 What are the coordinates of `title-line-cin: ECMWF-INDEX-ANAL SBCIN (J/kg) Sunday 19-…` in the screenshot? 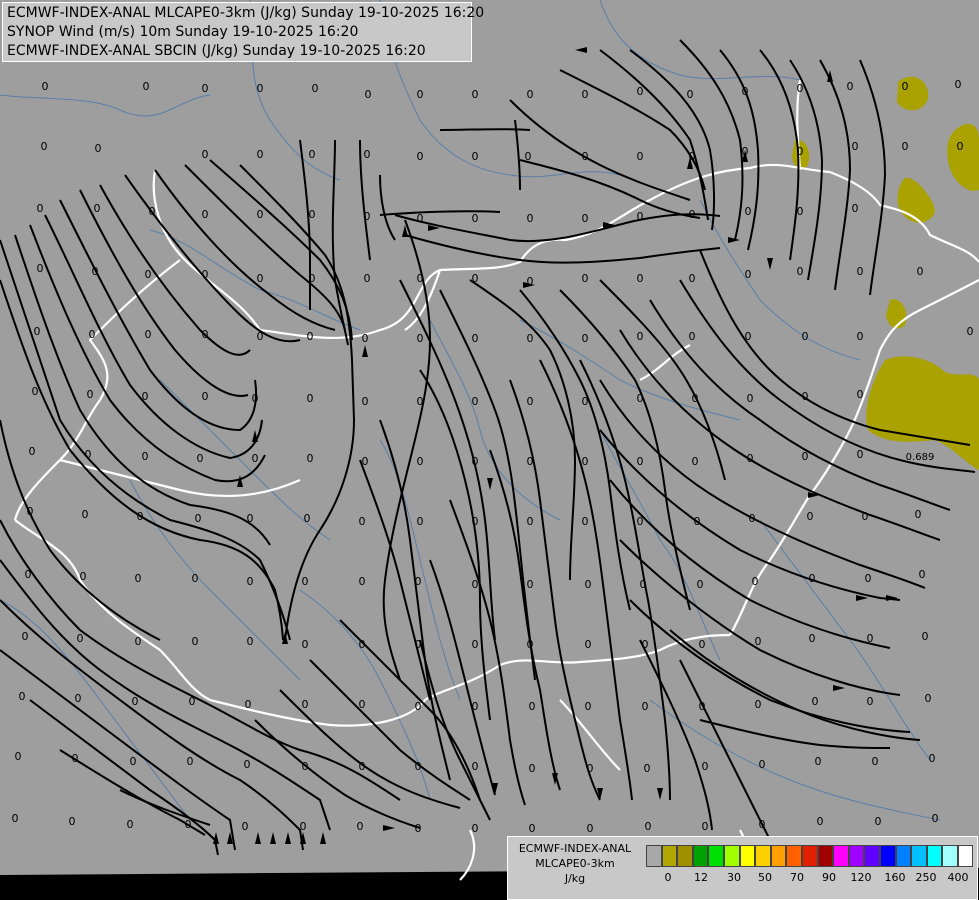 It's located at (216, 51).